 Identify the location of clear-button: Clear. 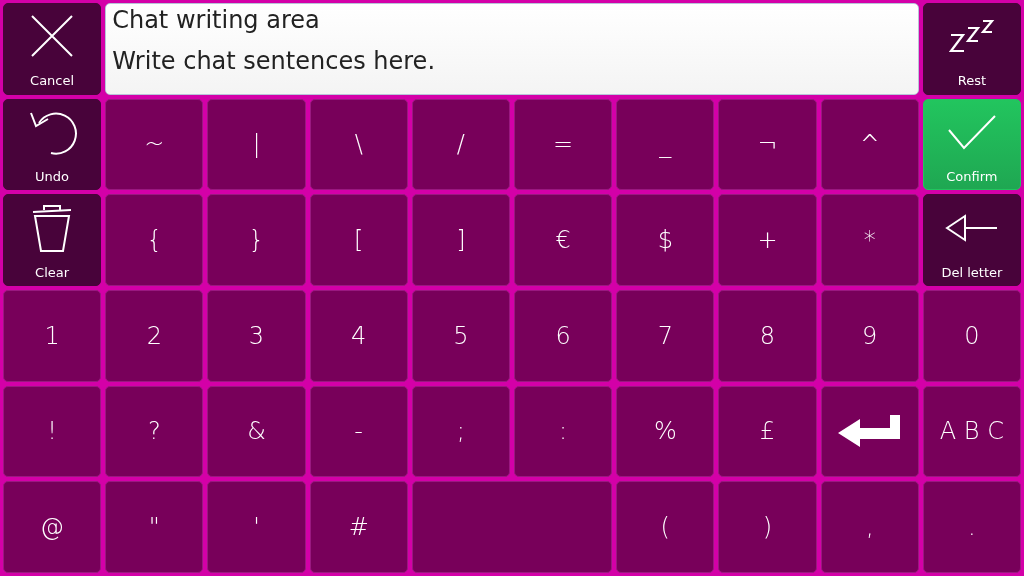
(52, 240).